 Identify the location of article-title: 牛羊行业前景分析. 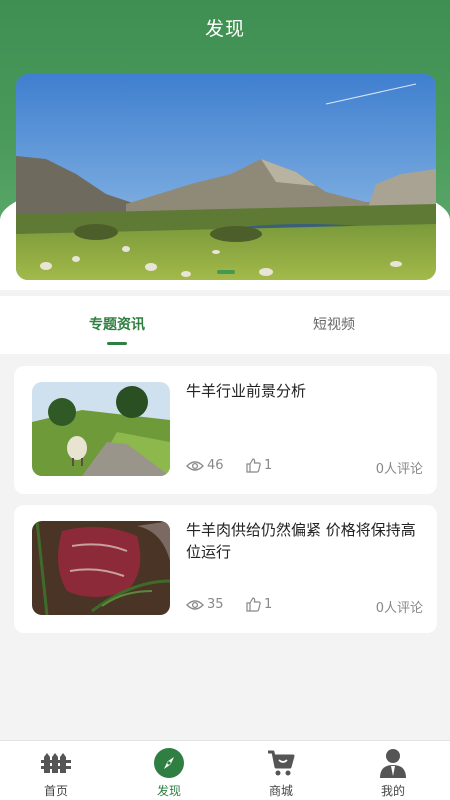
(246, 391).